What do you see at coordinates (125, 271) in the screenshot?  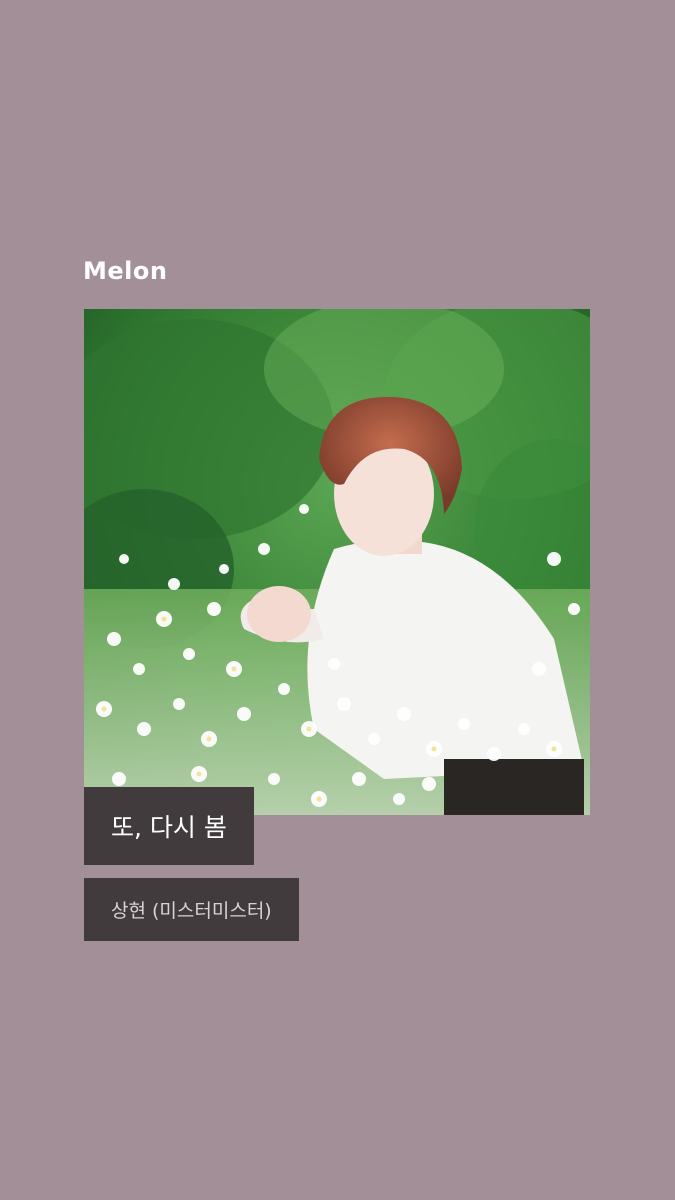 I see `melon-logo: Melon` at bounding box center [125, 271].